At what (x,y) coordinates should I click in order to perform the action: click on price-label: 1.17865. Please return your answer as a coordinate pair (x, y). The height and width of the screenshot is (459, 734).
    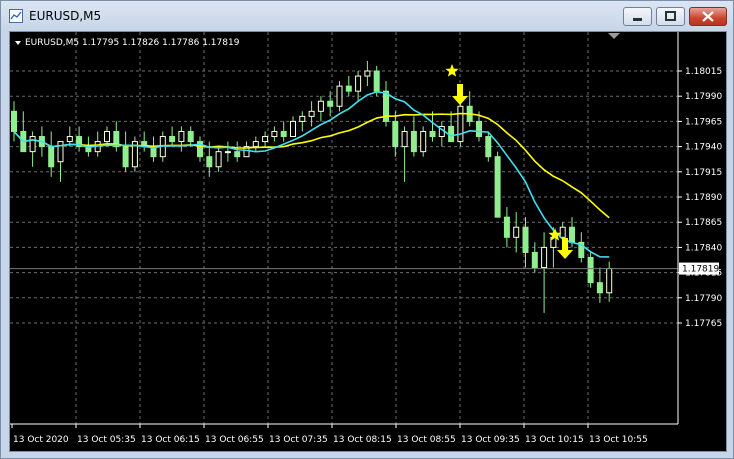
    Looking at the image, I should click on (703, 223).